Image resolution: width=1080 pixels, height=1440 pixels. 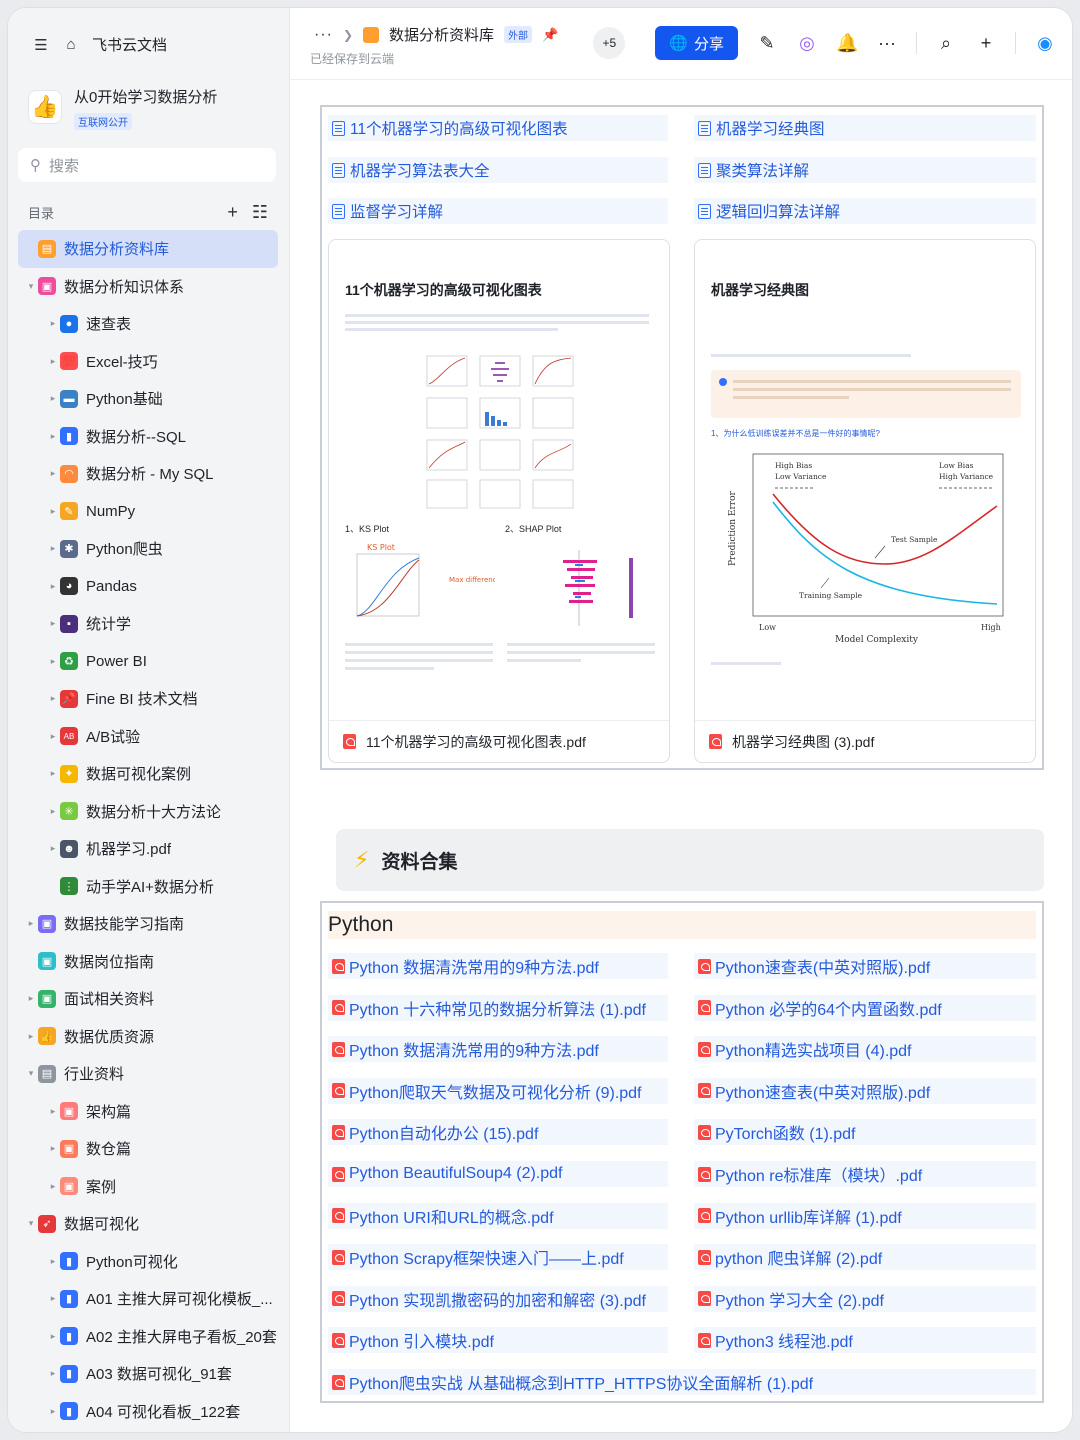 I want to click on sidebar-item: ▤ 数据分析资料库, so click(x=148, y=249).